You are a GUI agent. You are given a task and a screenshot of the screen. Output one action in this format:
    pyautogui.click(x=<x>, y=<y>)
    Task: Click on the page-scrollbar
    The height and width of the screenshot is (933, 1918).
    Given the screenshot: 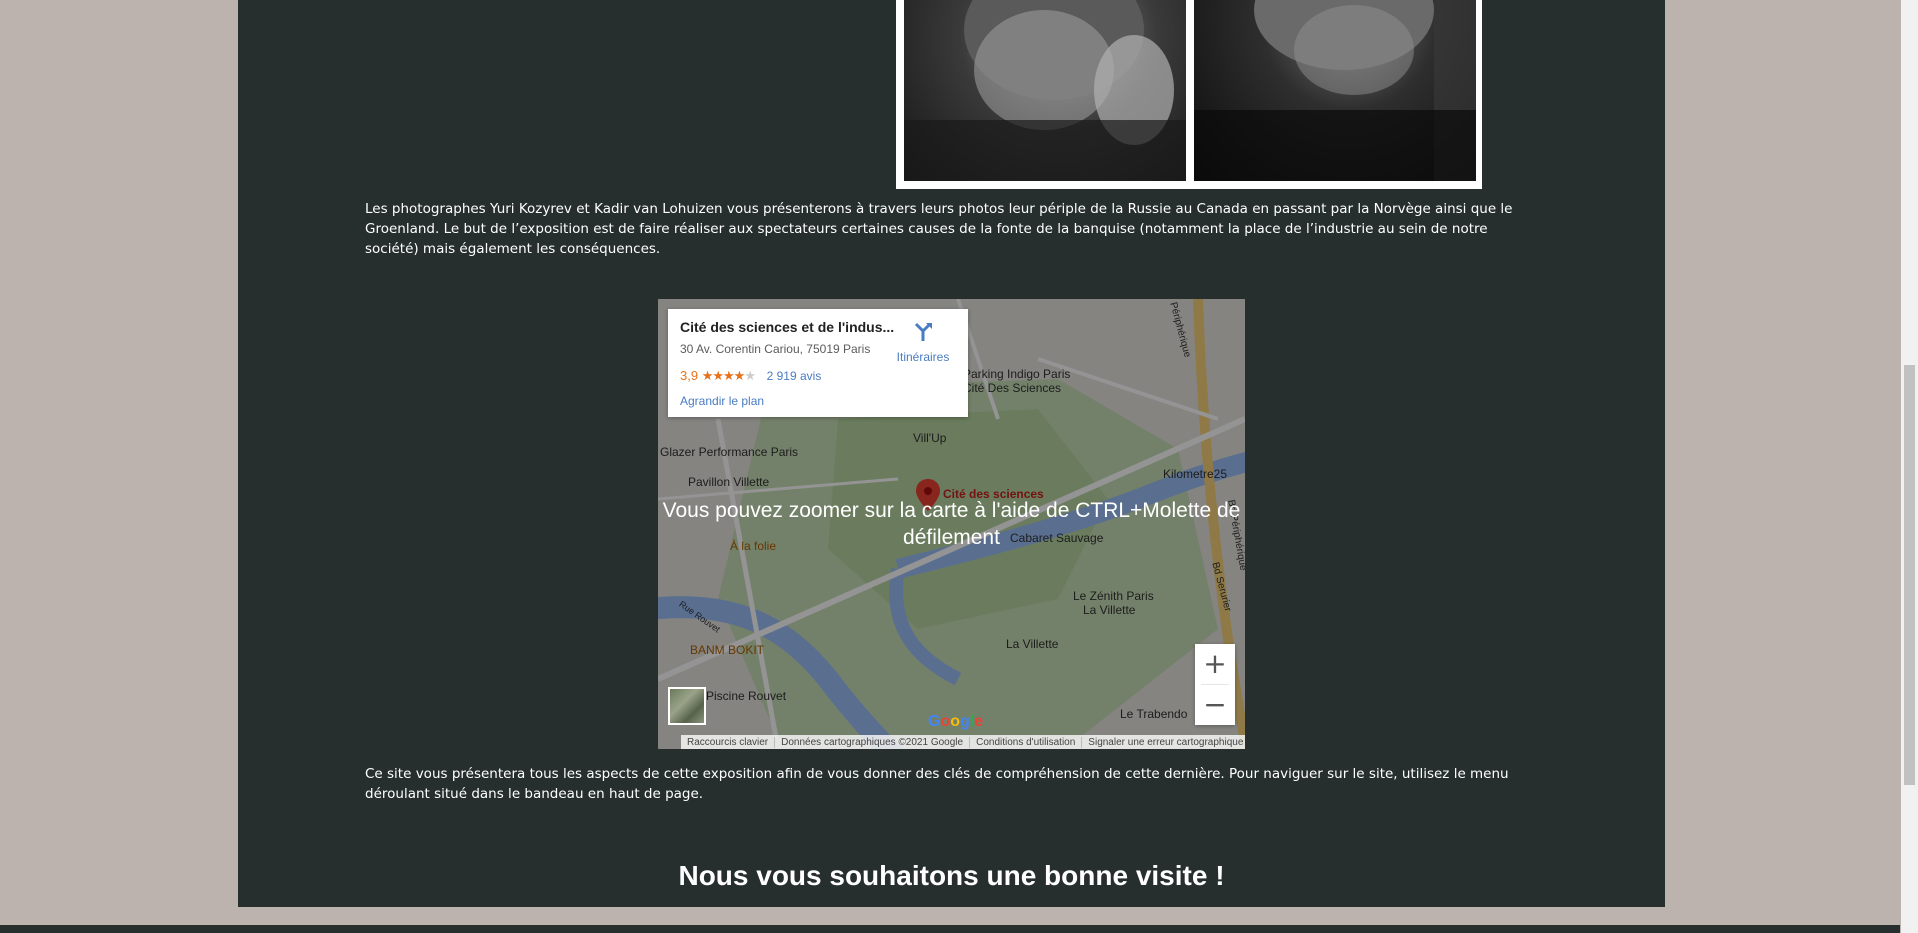 What is the action you would take?
    pyautogui.click(x=1909, y=466)
    